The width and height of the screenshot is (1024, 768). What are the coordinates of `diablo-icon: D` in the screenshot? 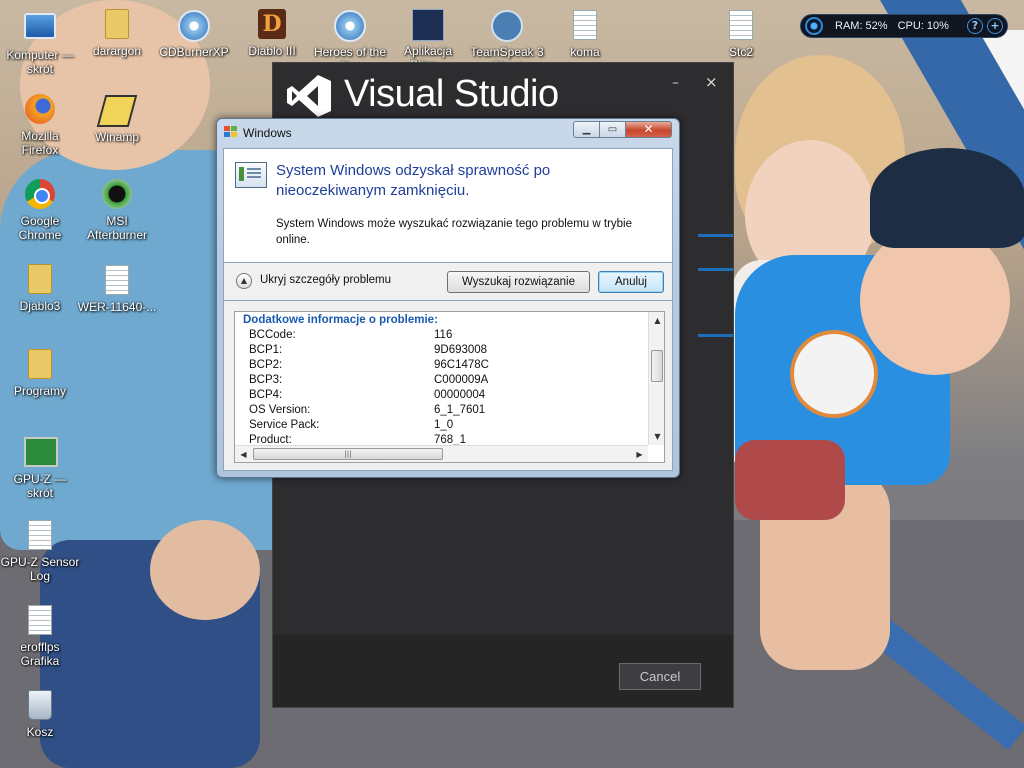 It's located at (272, 24).